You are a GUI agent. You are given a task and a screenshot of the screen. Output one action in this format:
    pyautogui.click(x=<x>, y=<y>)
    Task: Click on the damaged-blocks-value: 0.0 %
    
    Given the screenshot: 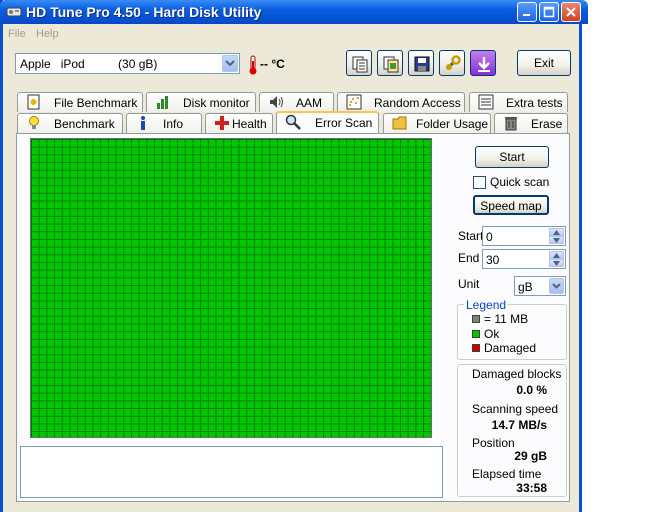 What is the action you would take?
    pyautogui.click(x=531, y=390)
    